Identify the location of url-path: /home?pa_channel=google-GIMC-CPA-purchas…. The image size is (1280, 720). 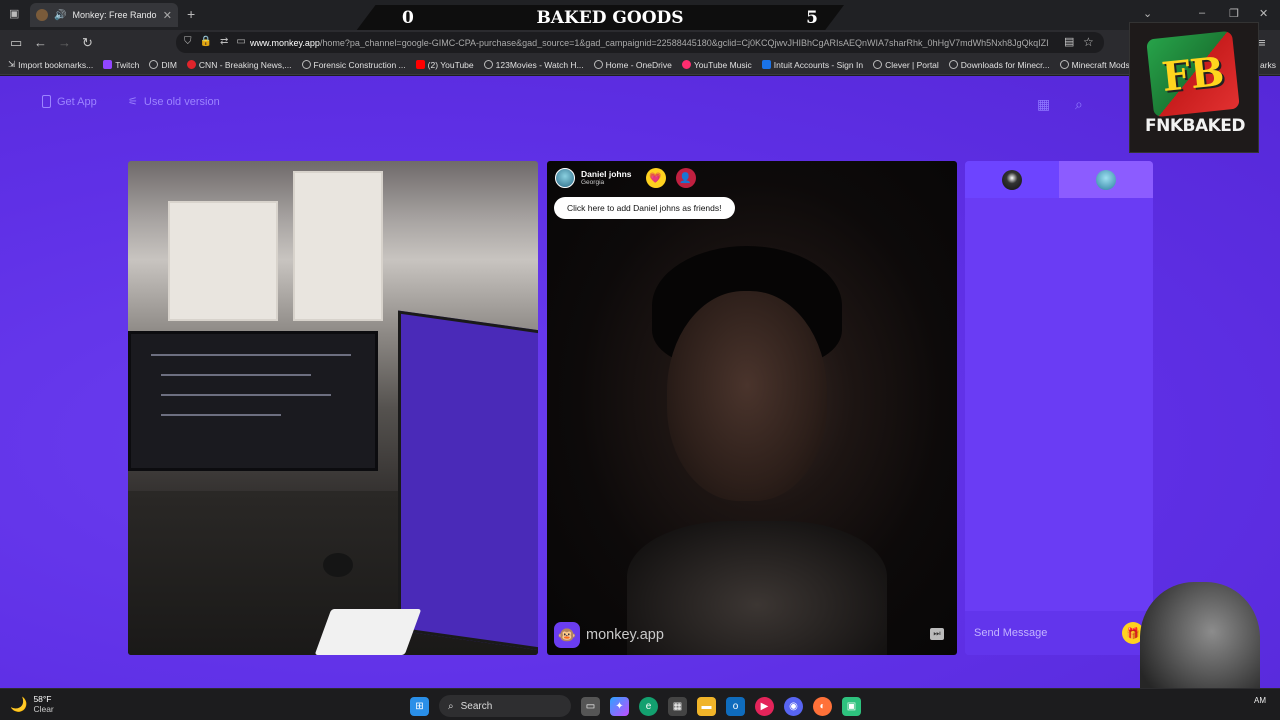
(684, 42).